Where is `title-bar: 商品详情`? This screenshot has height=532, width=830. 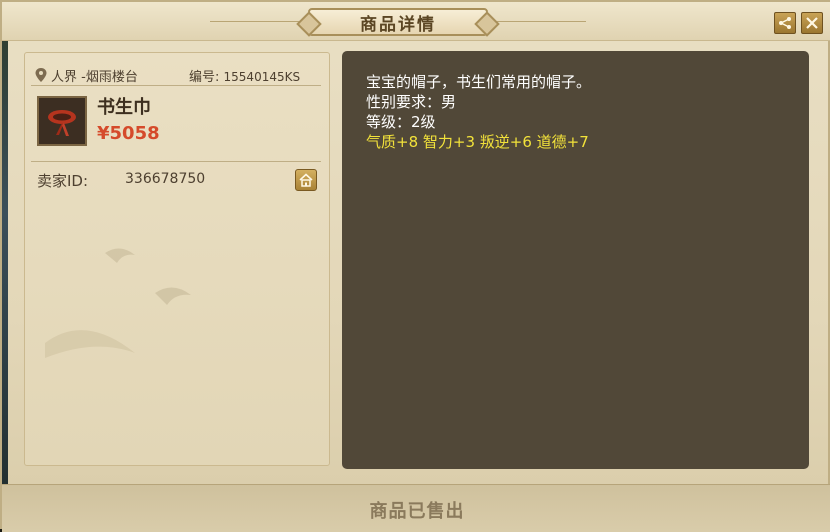 title-bar: 商品详情 is located at coordinates (416, 21).